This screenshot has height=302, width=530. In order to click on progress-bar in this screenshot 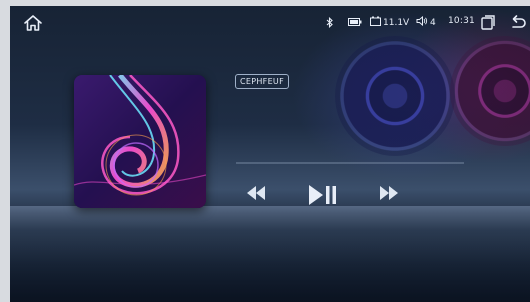, I will do `click(350, 163)`.